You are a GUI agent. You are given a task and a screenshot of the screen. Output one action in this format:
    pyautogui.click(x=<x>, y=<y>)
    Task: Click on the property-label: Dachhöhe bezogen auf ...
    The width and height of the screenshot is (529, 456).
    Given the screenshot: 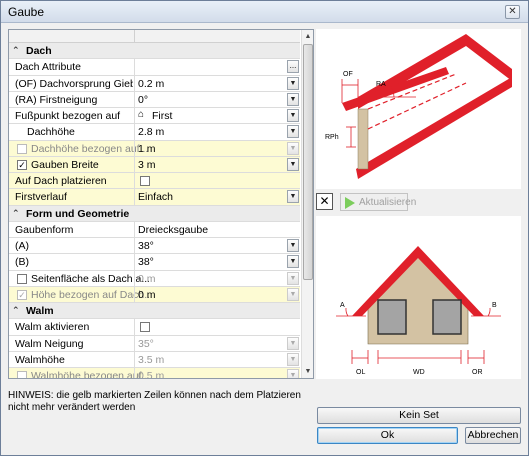 What is the action you would take?
    pyautogui.click(x=90, y=148)
    